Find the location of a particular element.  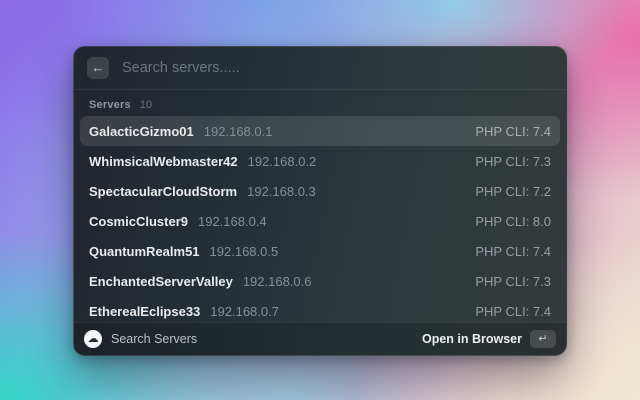

server-ip: 192.168.0.3 is located at coordinates (281, 191).